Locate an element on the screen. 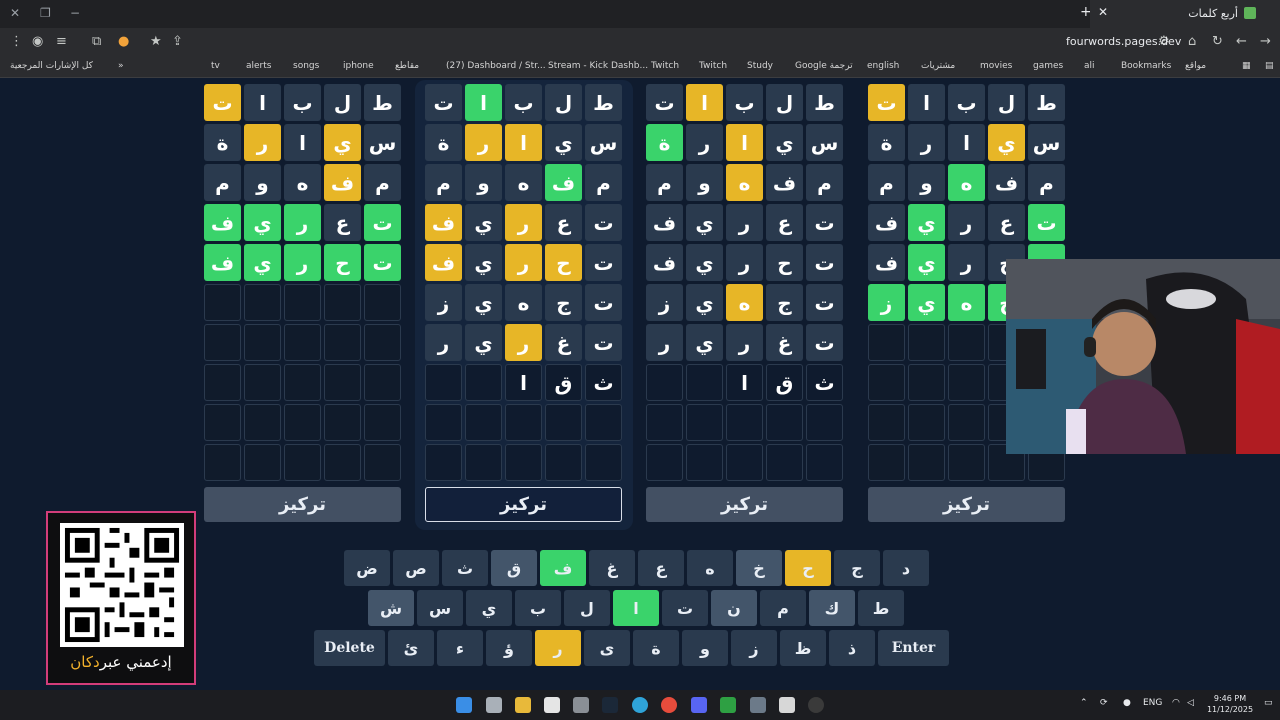 The image size is (1280, 720). keyboard-key: ر is located at coordinates (558, 648).